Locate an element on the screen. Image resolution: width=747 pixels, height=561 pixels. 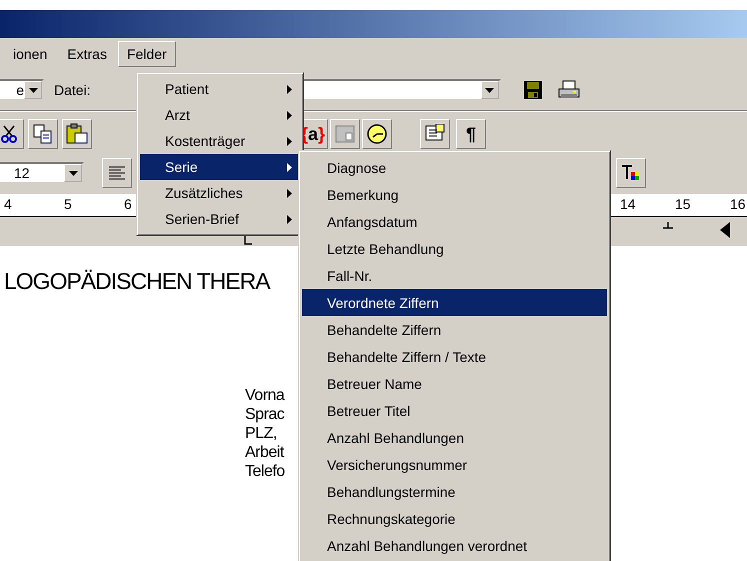
file-label: Datei: is located at coordinates (72, 90).